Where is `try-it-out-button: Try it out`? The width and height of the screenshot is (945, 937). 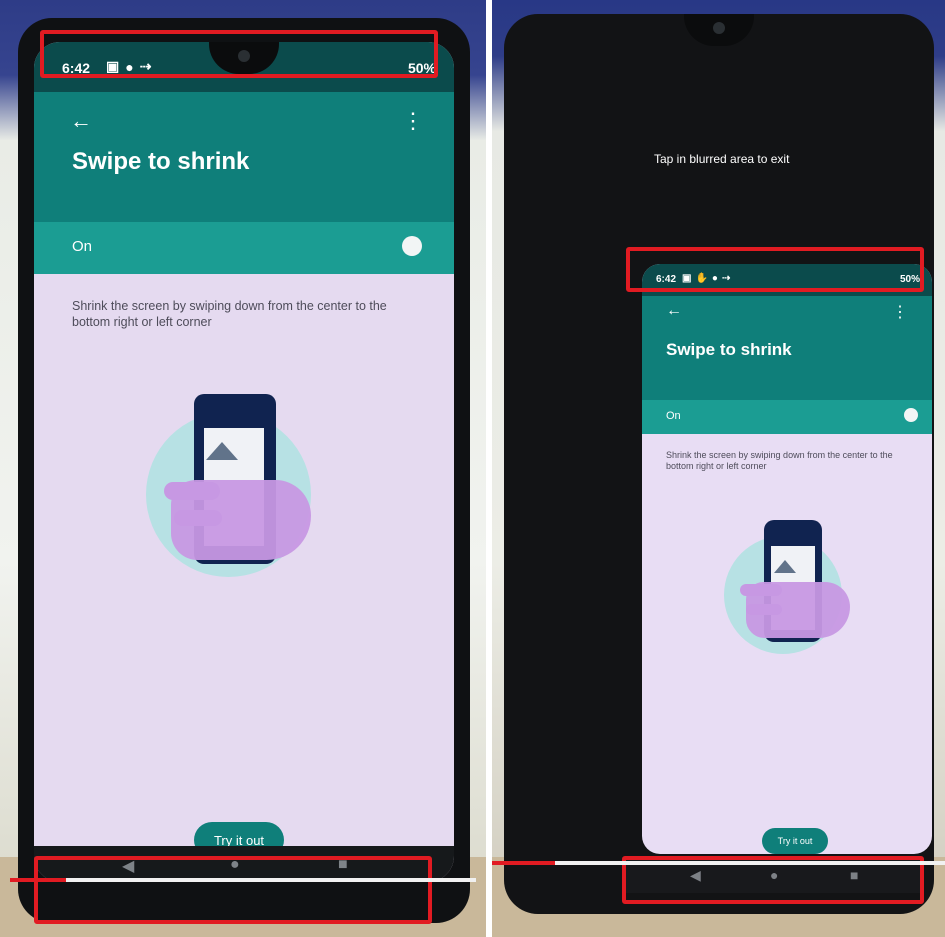
try-it-out-button: Try it out is located at coordinates (795, 841).